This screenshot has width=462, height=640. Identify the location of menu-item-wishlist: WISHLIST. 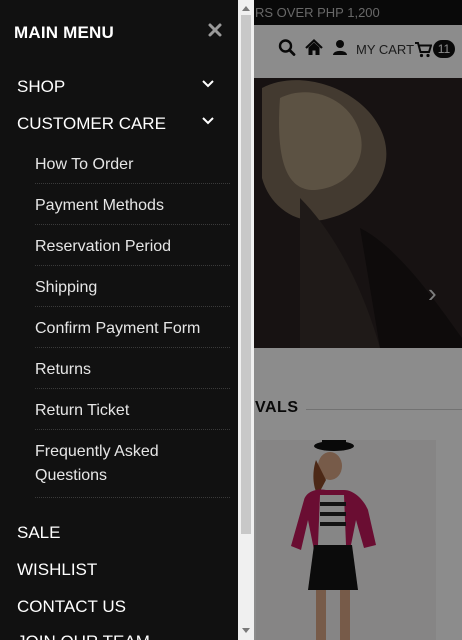
(57, 570).